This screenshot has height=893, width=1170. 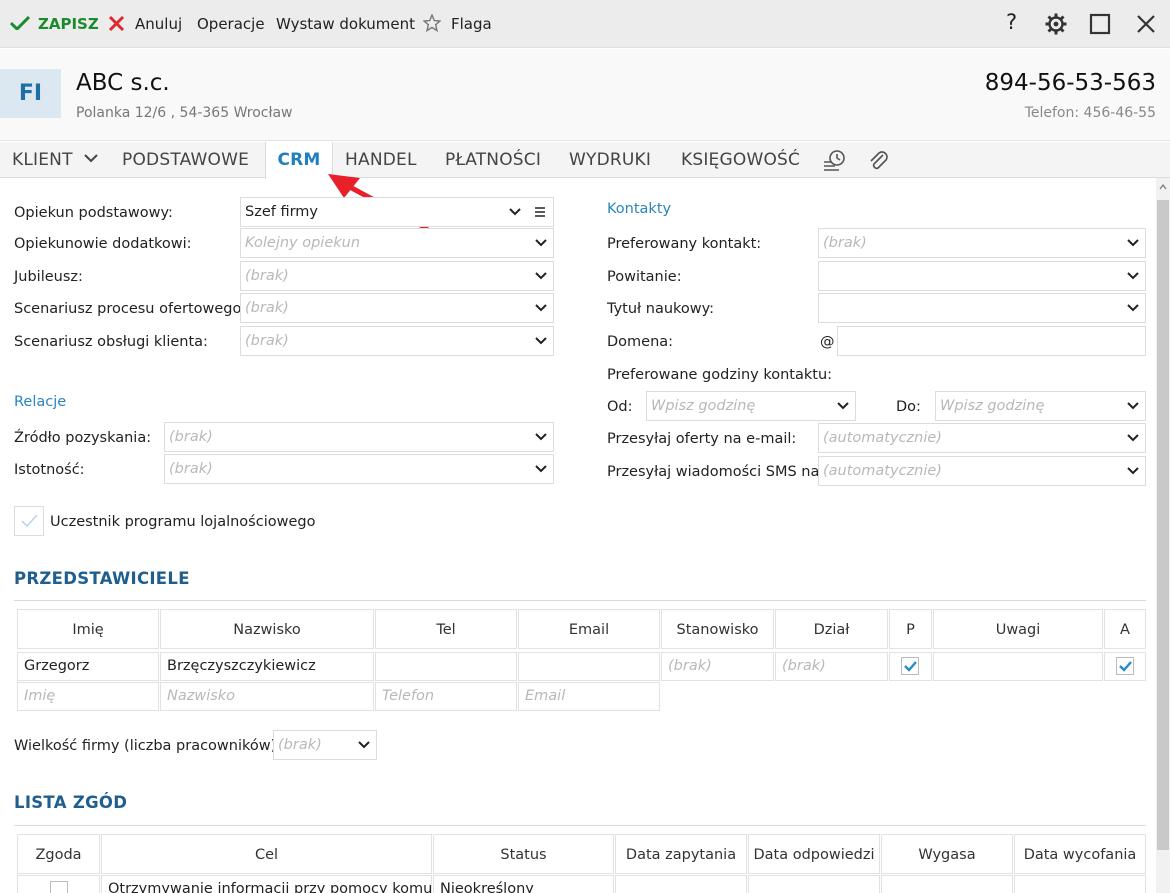 What do you see at coordinates (1040, 406) in the screenshot?
I see `to-hour-select: Wpisz godzinę` at bounding box center [1040, 406].